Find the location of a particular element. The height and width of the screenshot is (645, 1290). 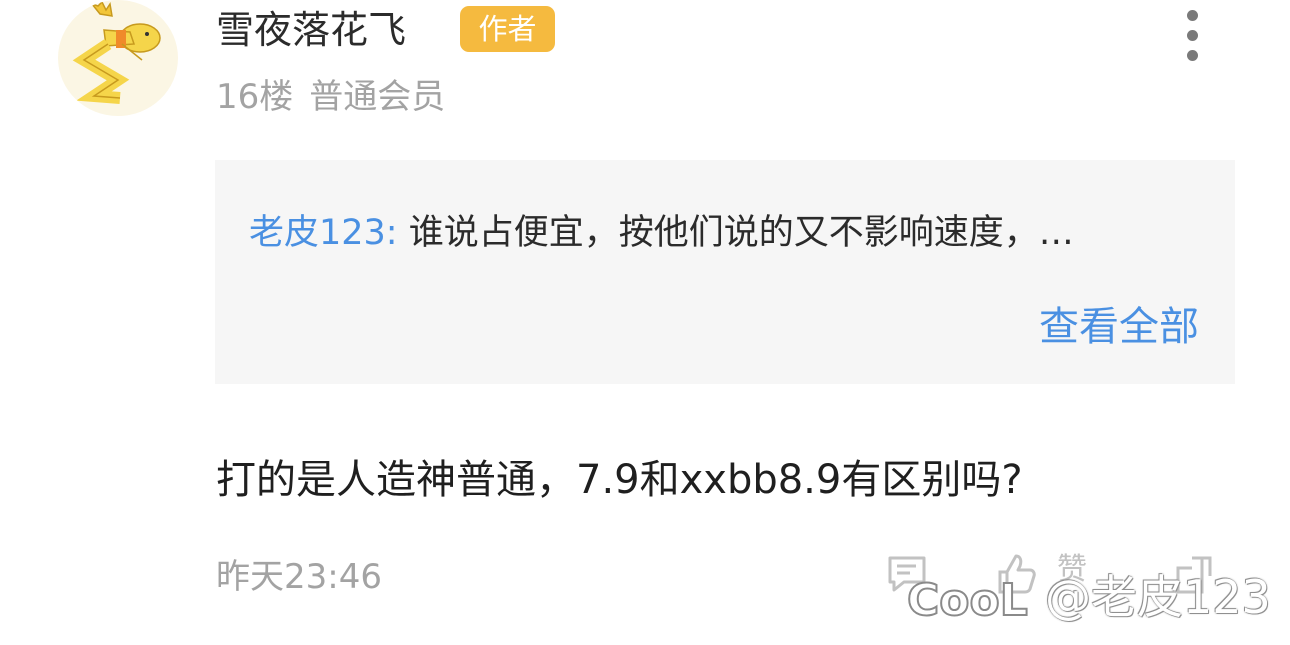

like-button is located at coordinates (1016, 576).